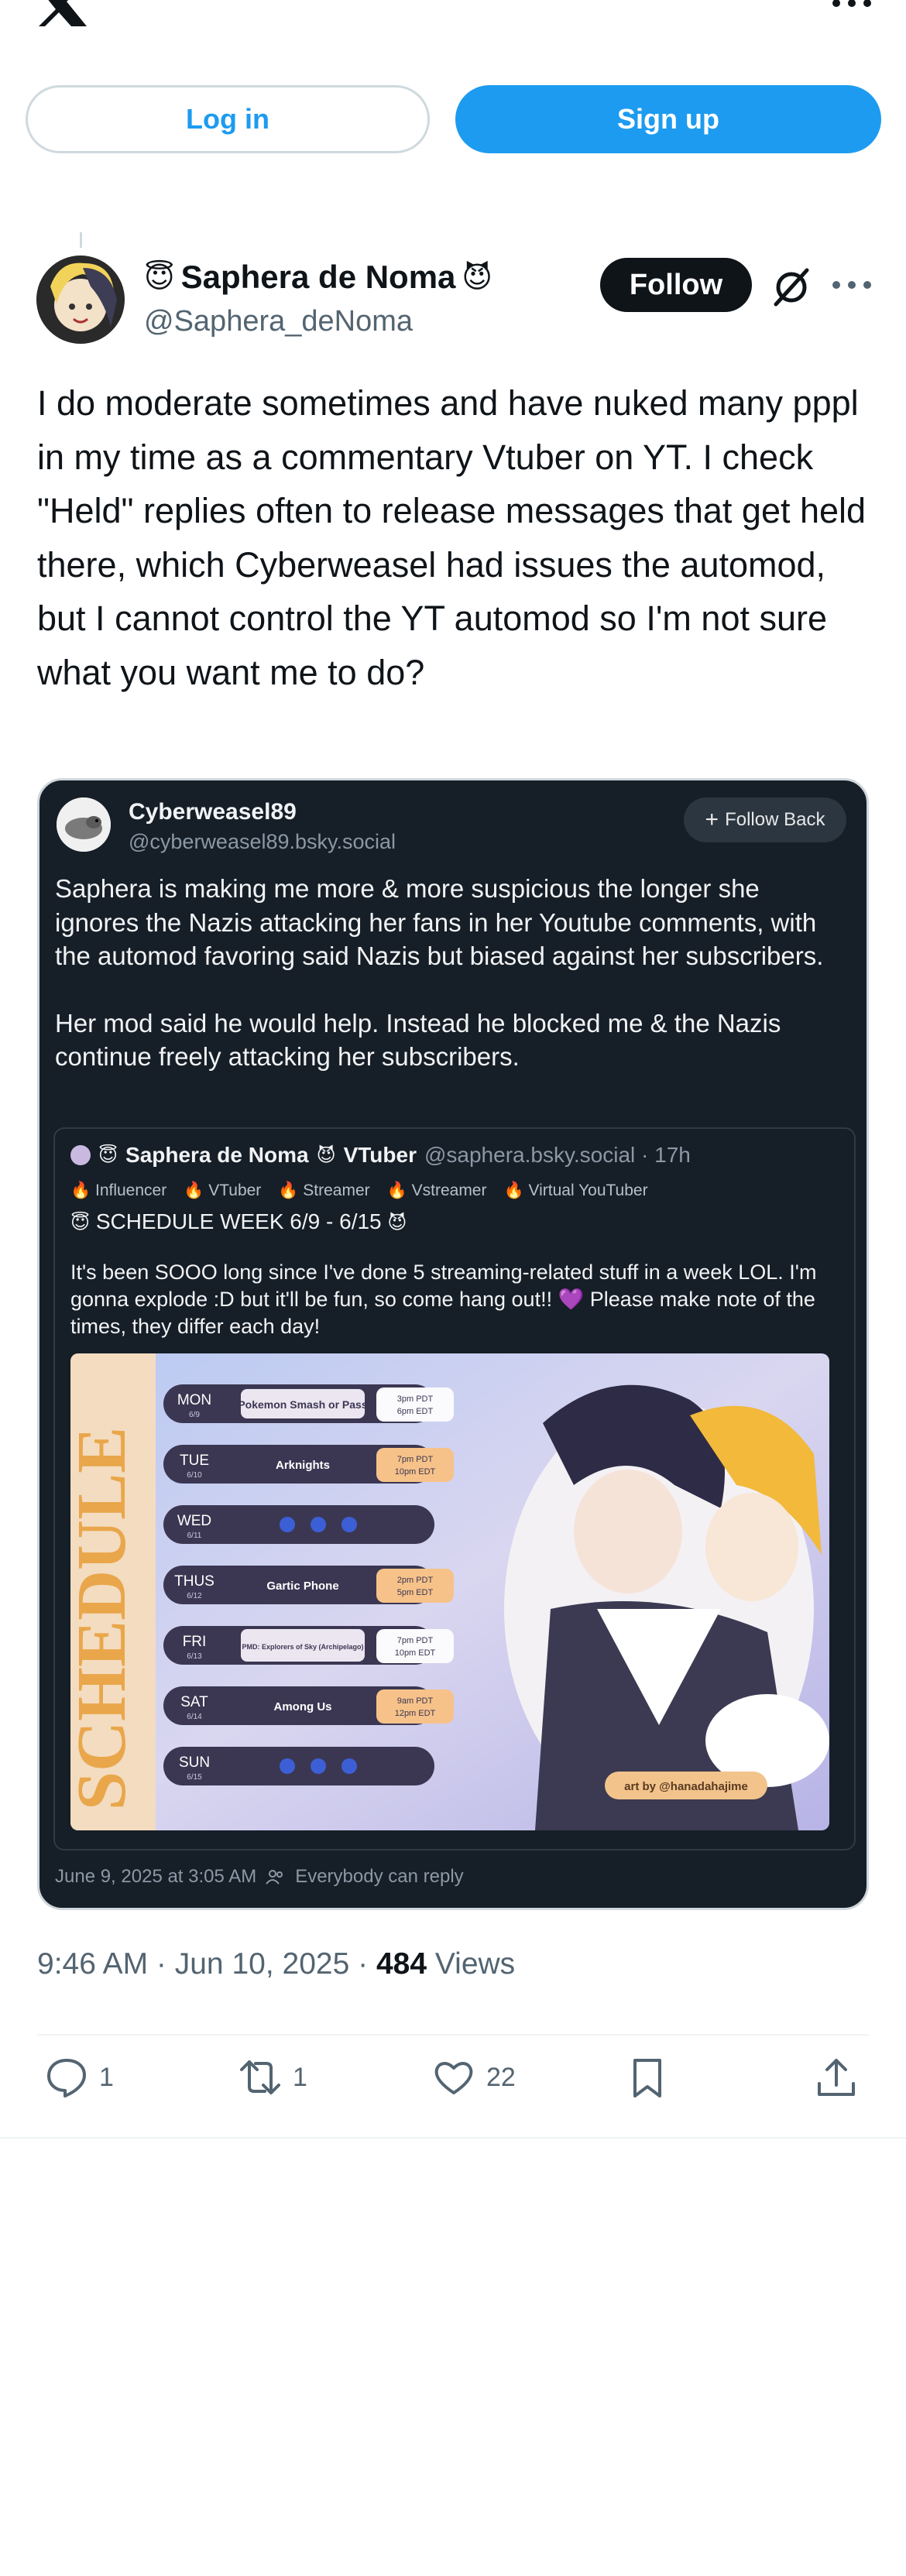 This screenshot has width=906, height=2576. What do you see at coordinates (274, 1877) in the screenshot?
I see `people-icon` at bounding box center [274, 1877].